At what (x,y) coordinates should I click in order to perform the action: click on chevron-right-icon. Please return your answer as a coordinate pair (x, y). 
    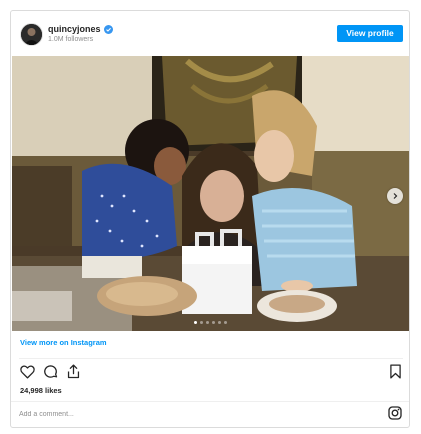
    Looking at the image, I should click on (395, 196).